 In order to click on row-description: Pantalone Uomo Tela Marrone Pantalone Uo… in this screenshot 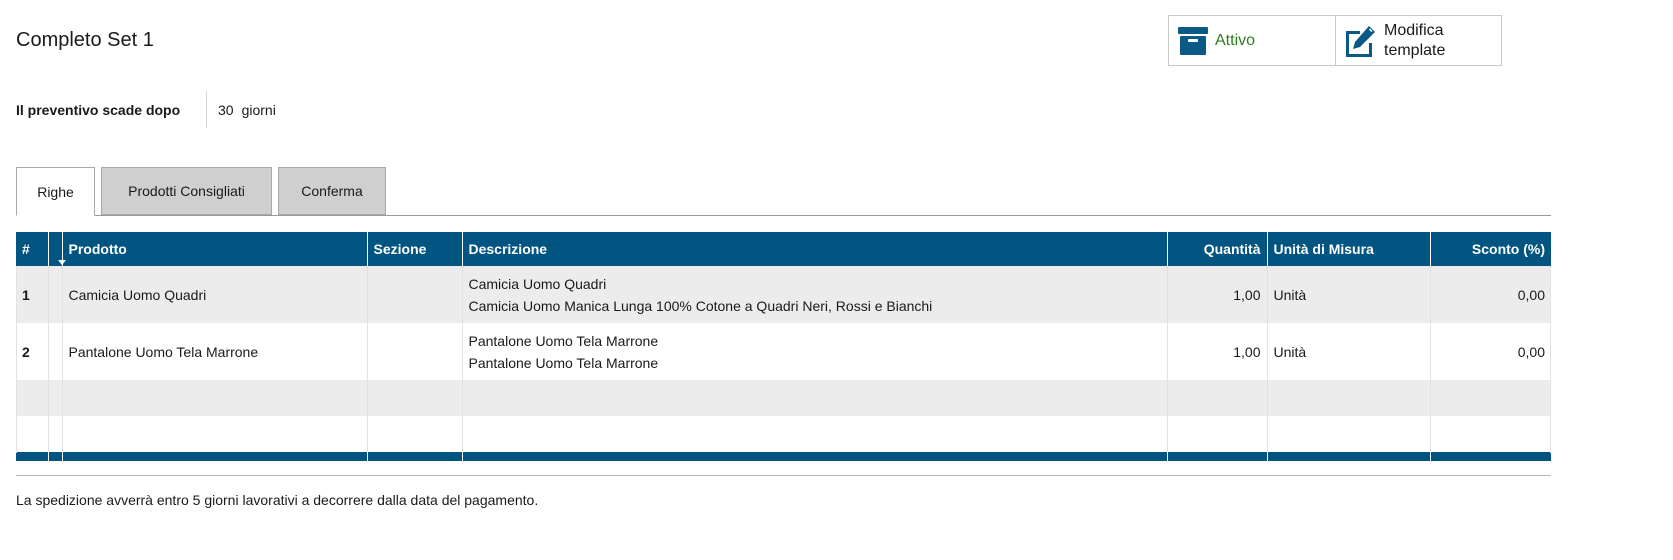, I will do `click(815, 351)`.